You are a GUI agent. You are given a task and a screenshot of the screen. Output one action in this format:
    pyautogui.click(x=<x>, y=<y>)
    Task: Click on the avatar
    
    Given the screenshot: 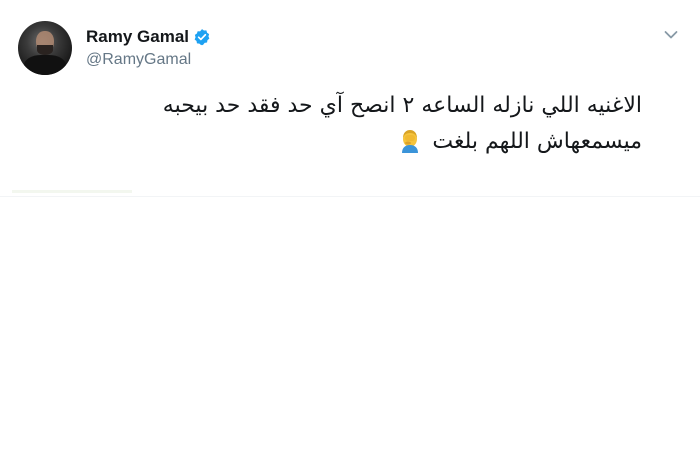 What is the action you would take?
    pyautogui.click(x=45, y=48)
    